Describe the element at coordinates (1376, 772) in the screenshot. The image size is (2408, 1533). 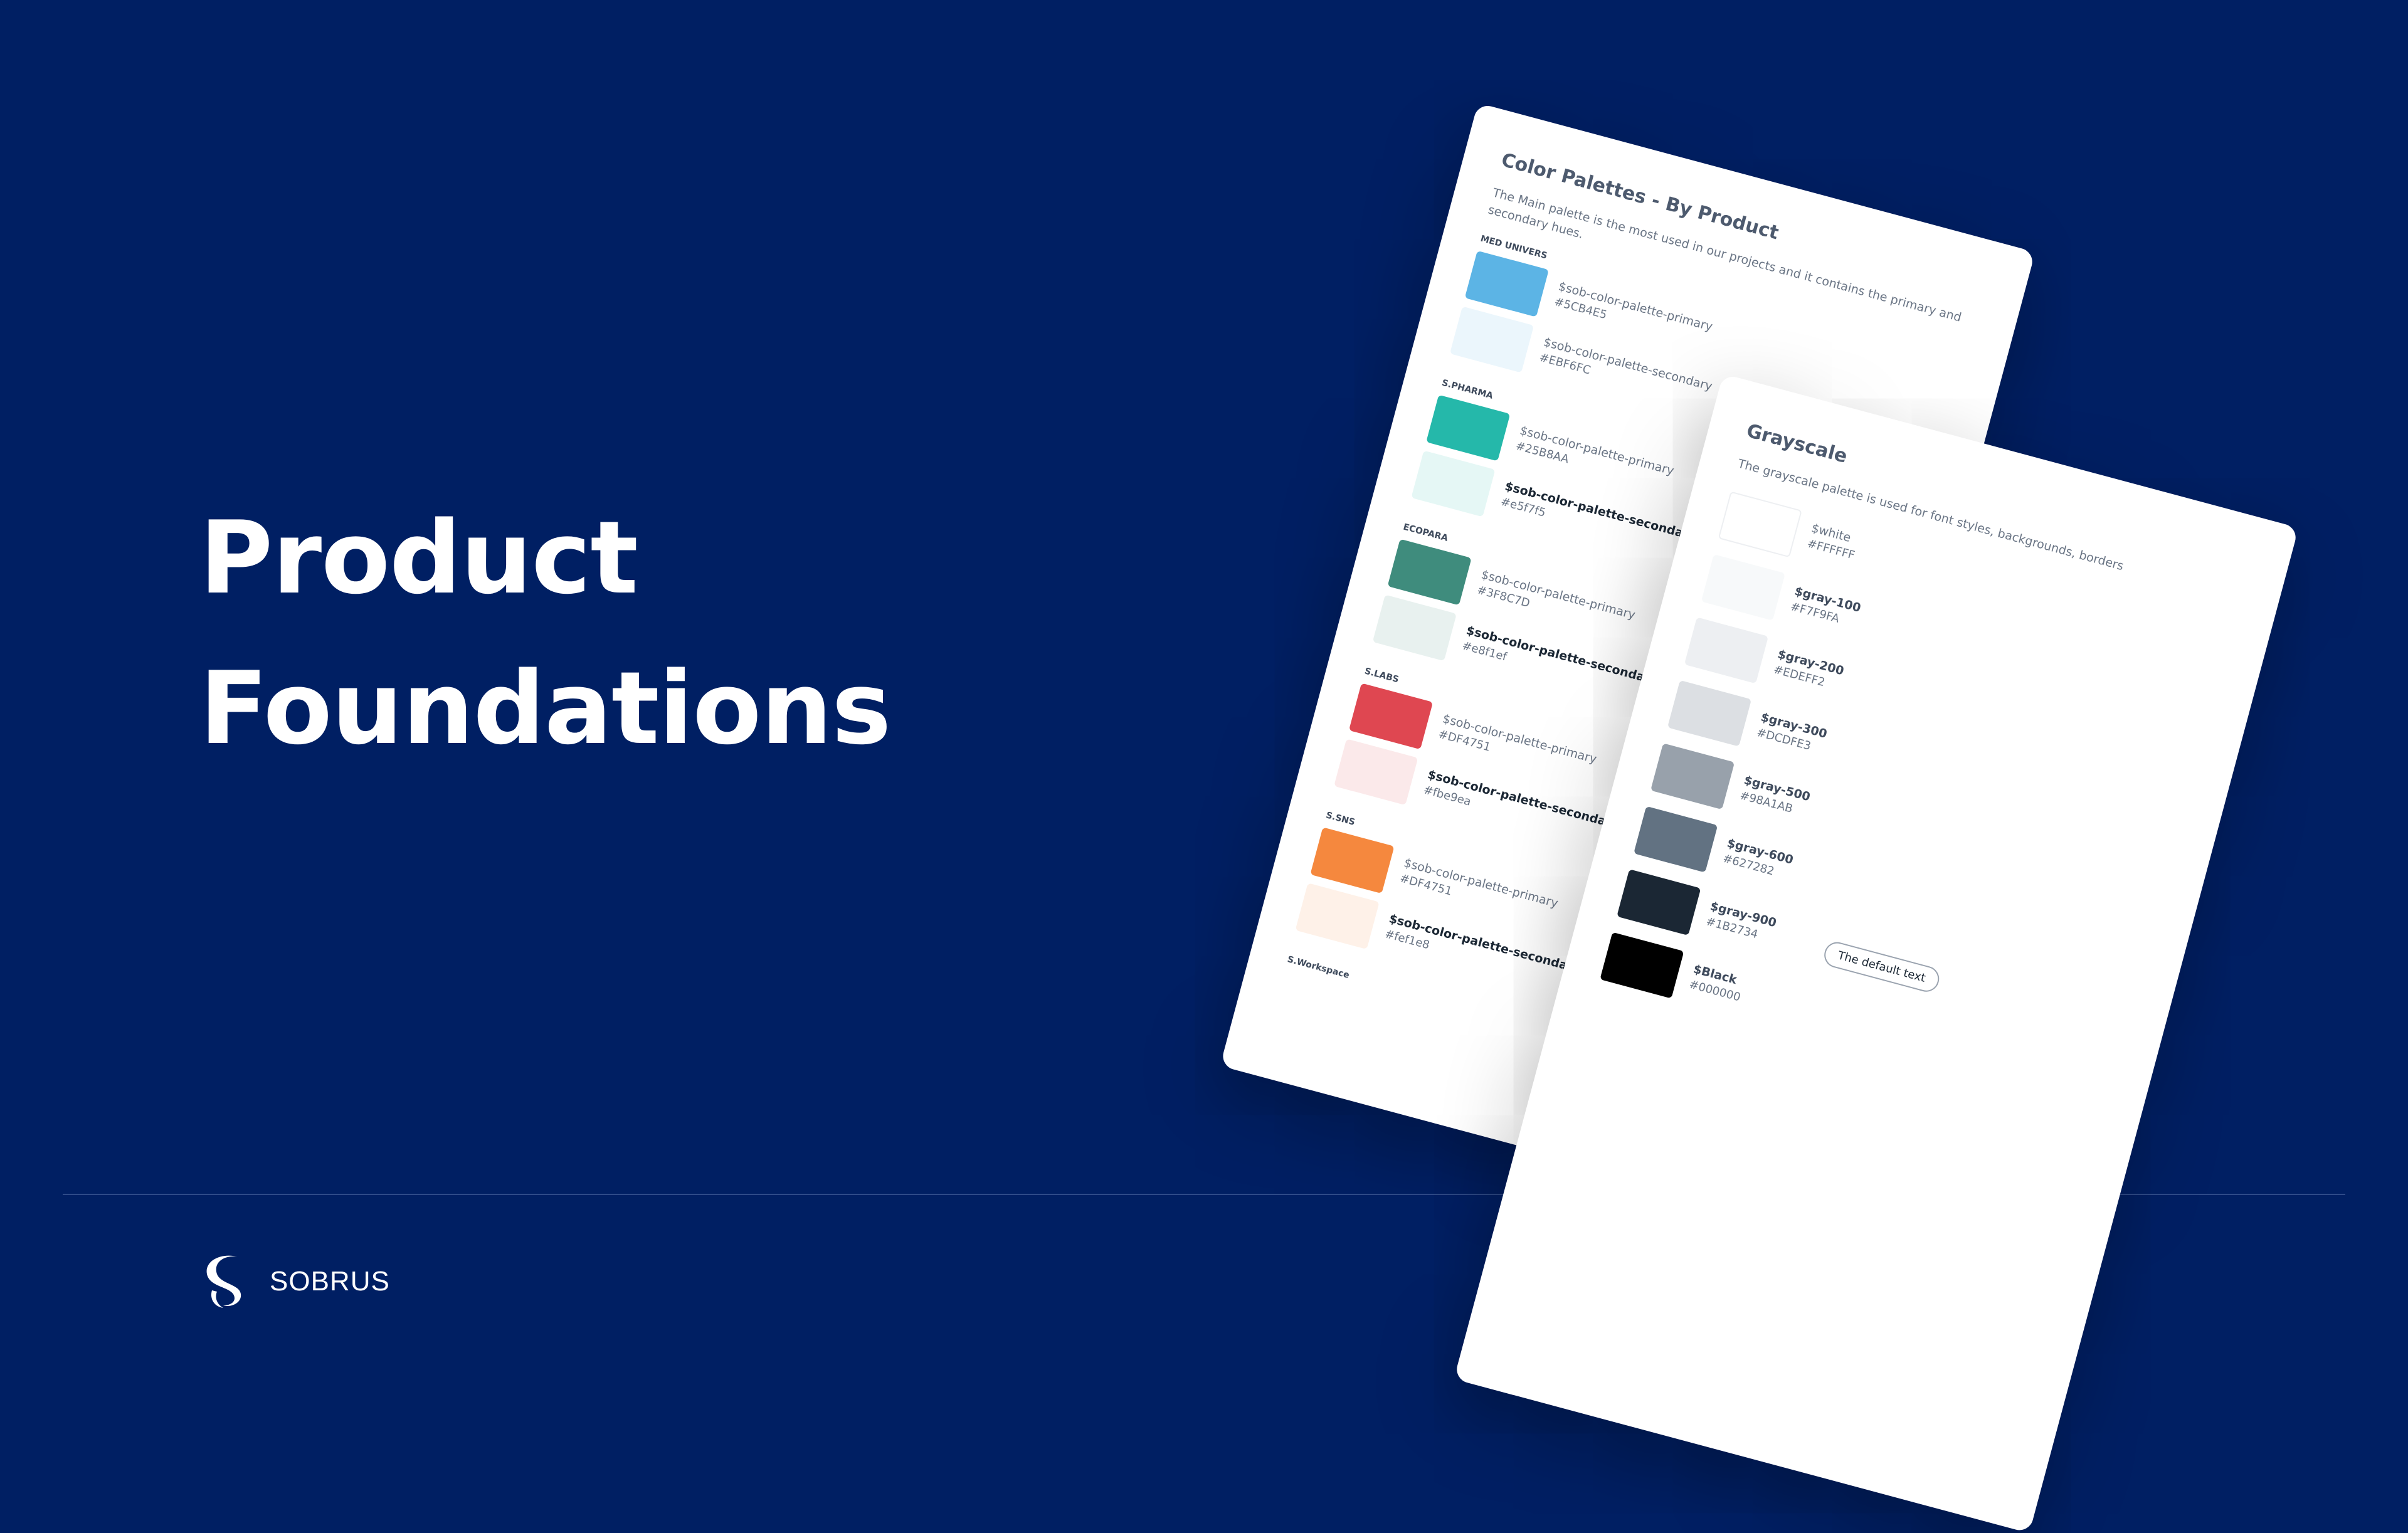
I see `swatch-s-labs-secondary` at that location.